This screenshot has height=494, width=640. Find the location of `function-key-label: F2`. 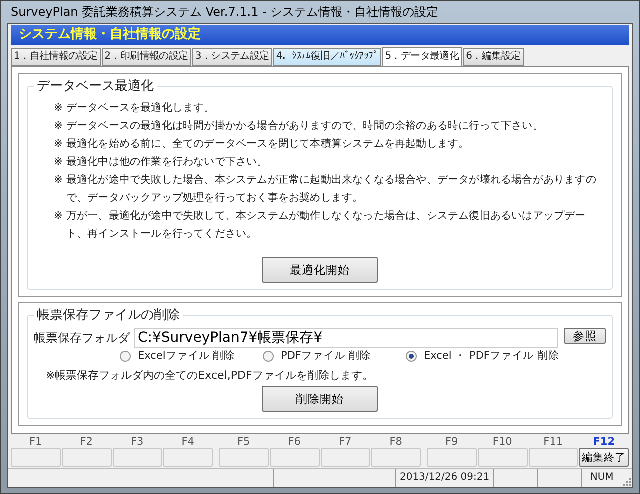

function-key-label: F2 is located at coordinates (86, 442).